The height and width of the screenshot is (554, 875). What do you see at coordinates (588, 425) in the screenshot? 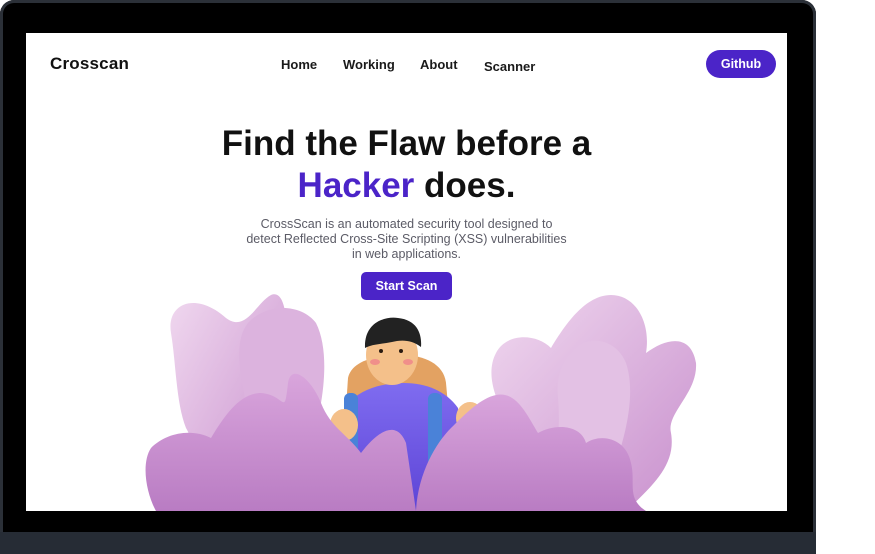
I see `right-mid-blob` at bounding box center [588, 425].